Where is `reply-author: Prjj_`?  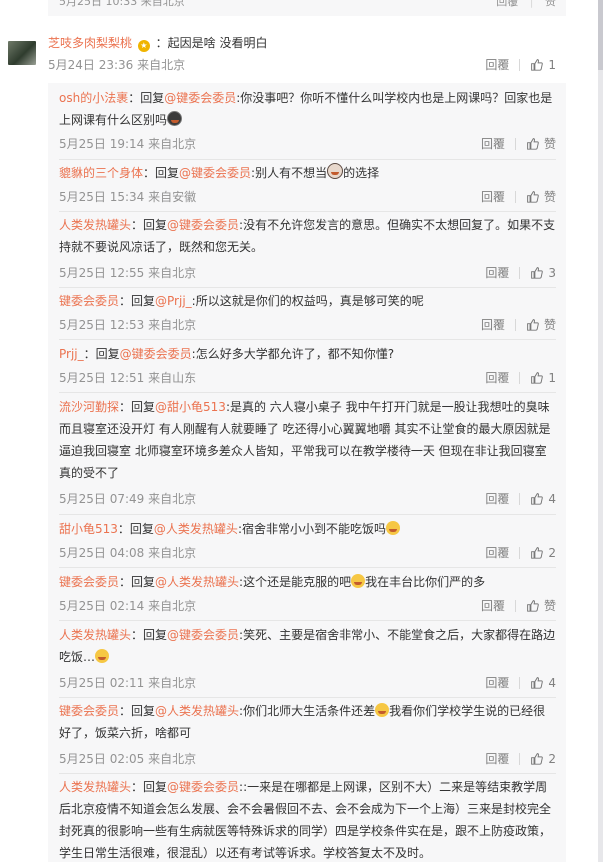 reply-author: Prjj_ is located at coordinates (71, 354).